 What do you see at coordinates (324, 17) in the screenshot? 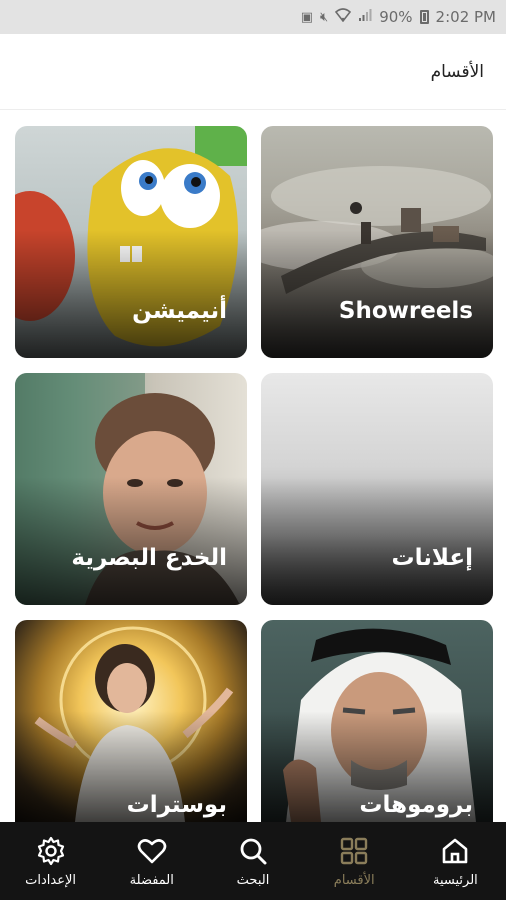
I see `mute-icon: 🔇︎` at bounding box center [324, 17].